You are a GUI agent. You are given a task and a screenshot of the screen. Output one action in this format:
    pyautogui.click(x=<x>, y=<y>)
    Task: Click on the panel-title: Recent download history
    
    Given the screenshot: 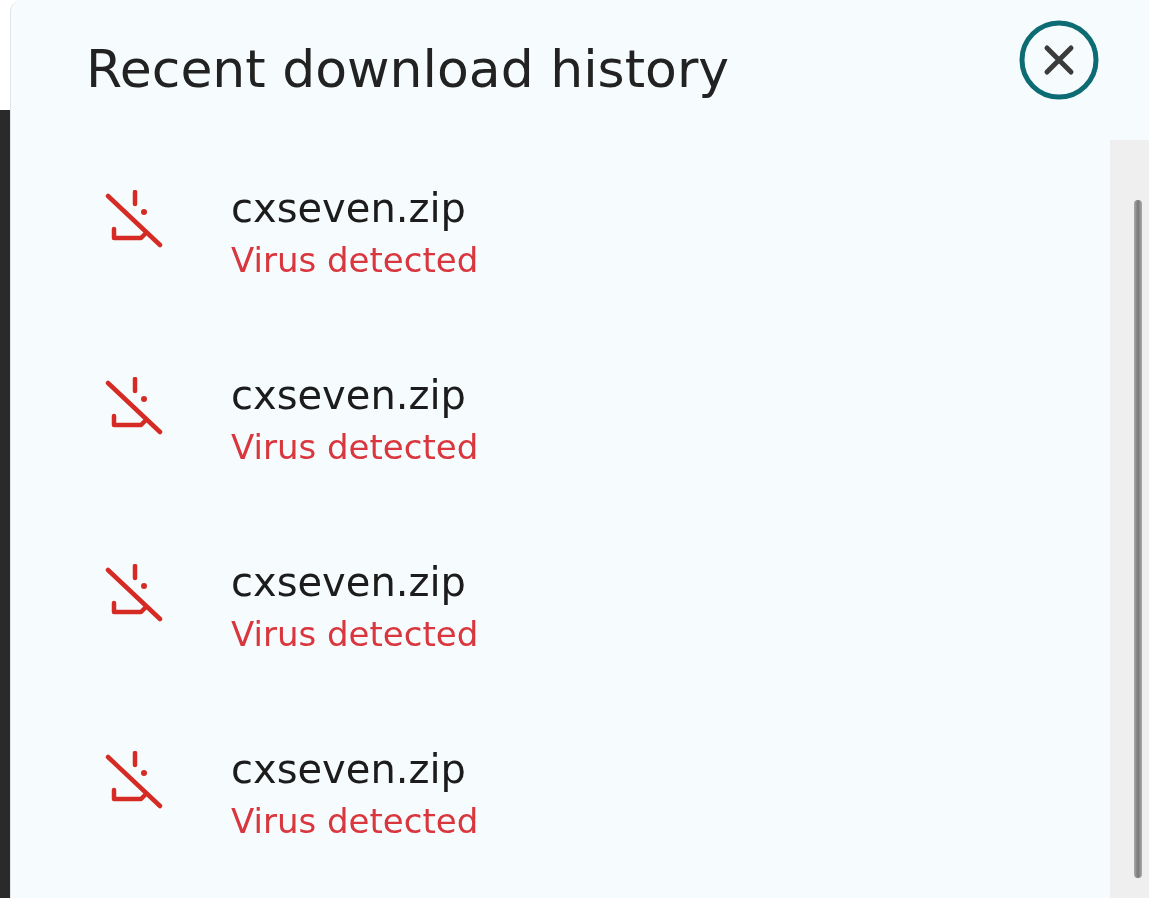 What is the action you would take?
    pyautogui.click(x=408, y=69)
    